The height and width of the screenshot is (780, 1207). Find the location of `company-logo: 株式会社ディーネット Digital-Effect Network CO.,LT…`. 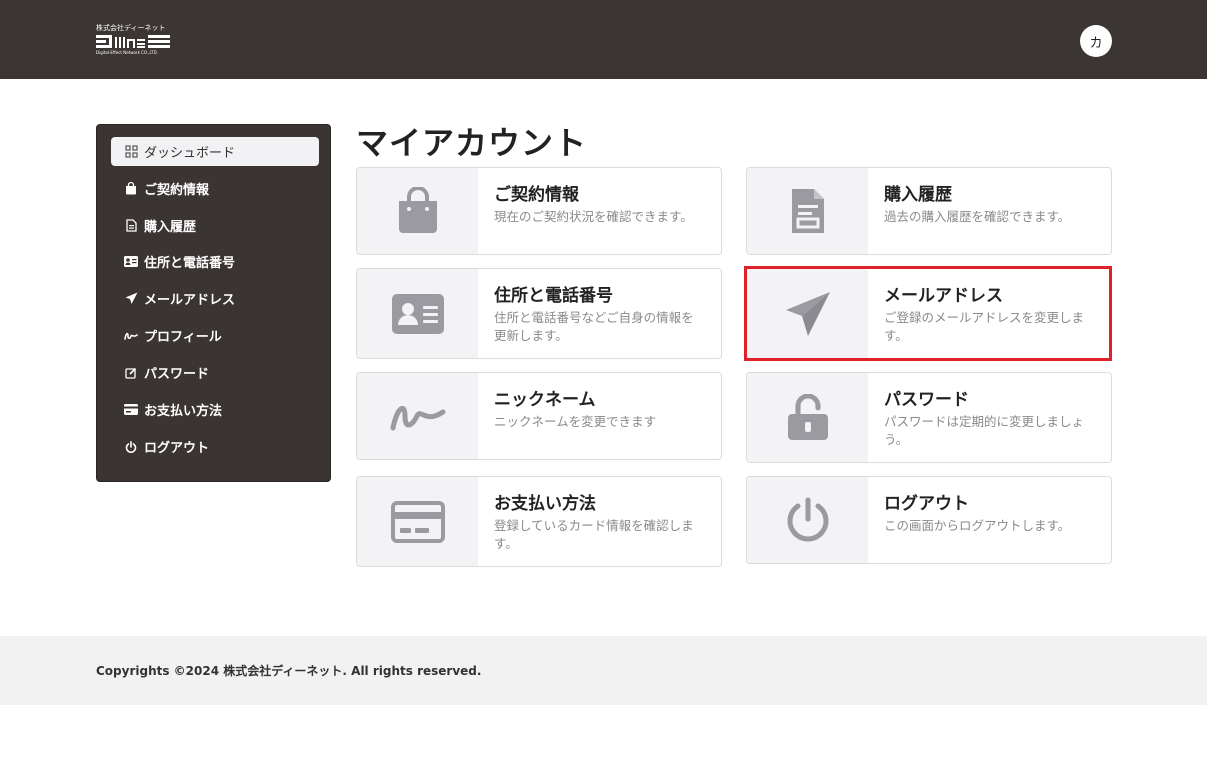

company-logo: 株式会社ディーネット Digital-Effect Network CO.,LT… is located at coordinates (134, 41).